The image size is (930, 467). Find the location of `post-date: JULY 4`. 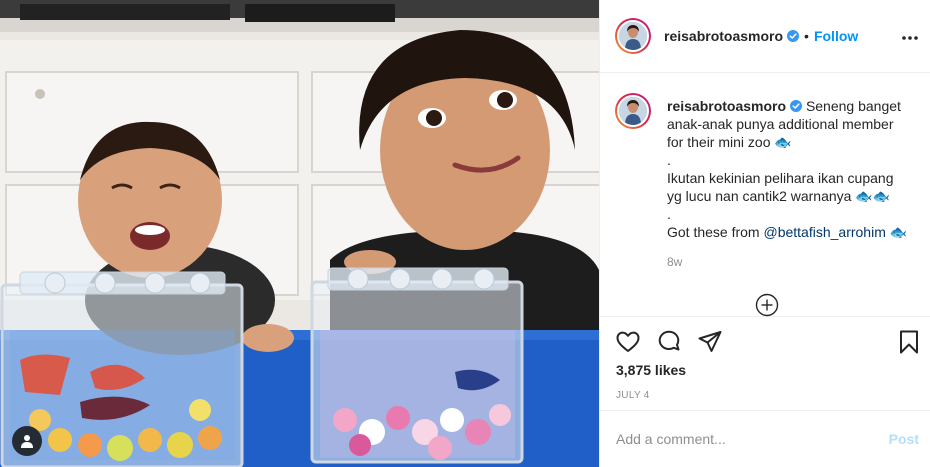

post-date: JULY 4 is located at coordinates (633, 395).